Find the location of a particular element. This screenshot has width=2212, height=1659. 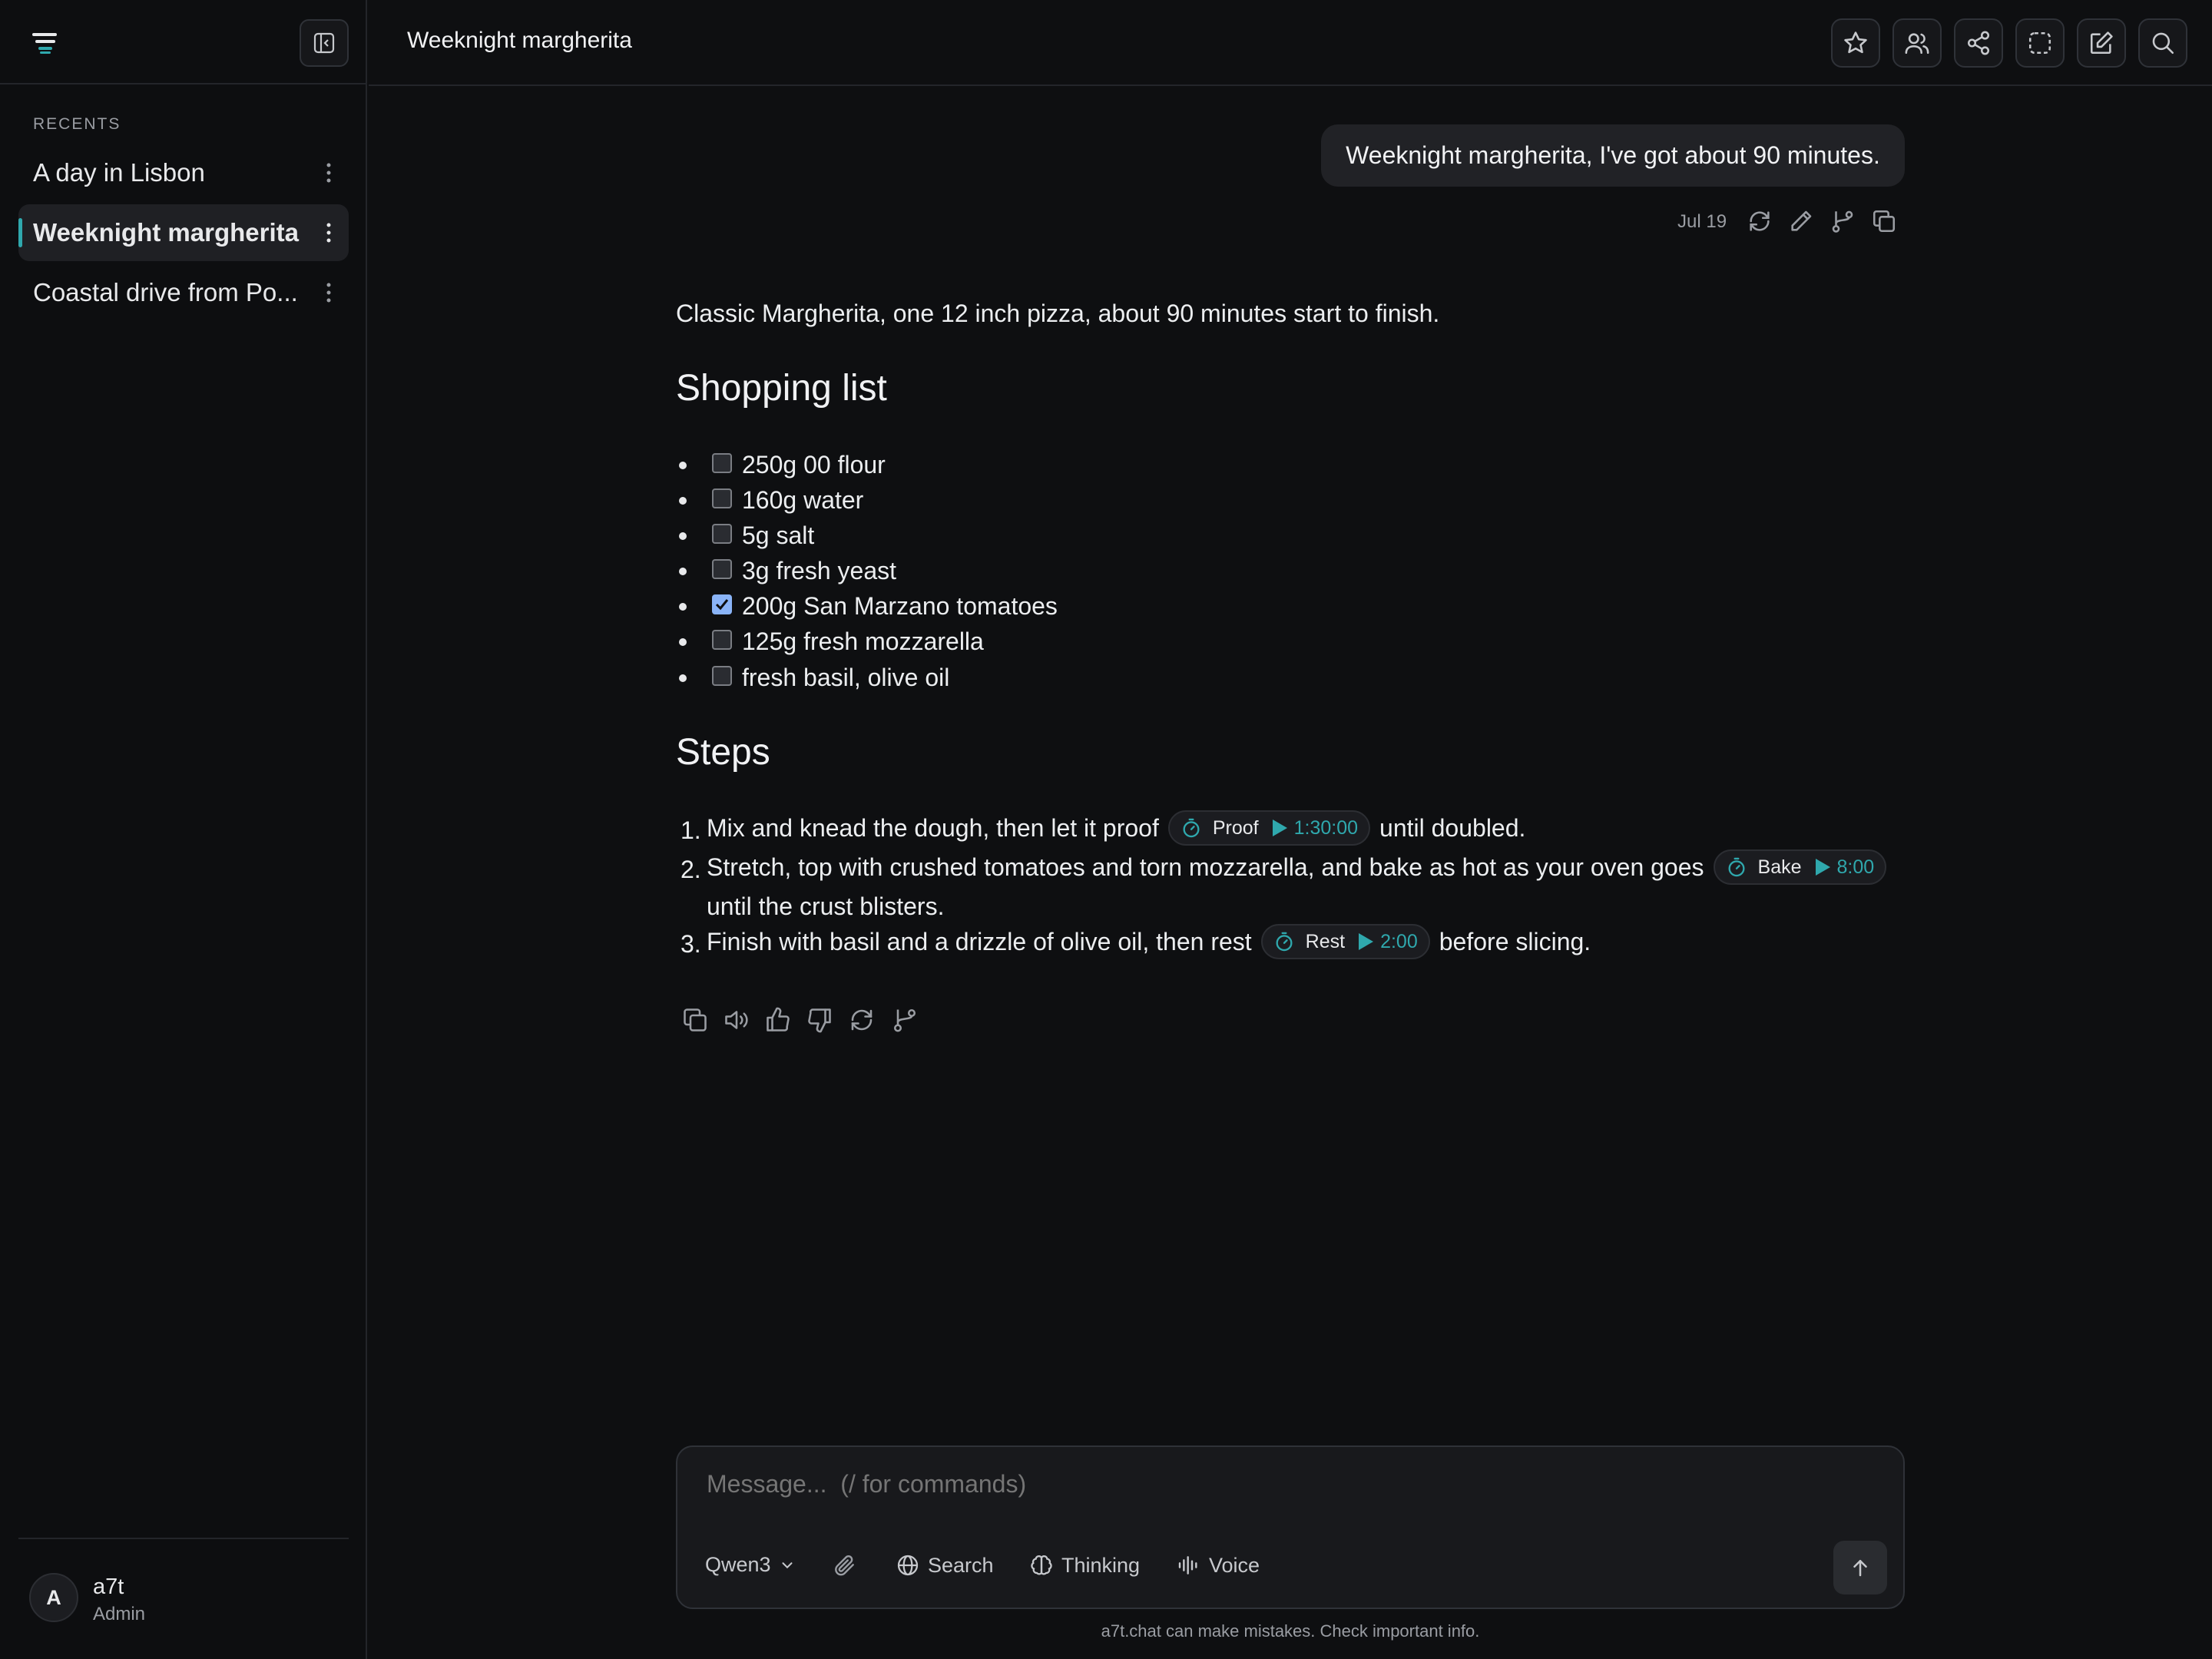

voice-button: Voice is located at coordinates (1218, 1565).